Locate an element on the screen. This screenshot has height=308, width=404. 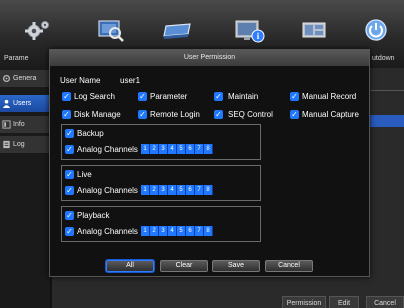
user-name-value: user1 is located at coordinates (130, 80).